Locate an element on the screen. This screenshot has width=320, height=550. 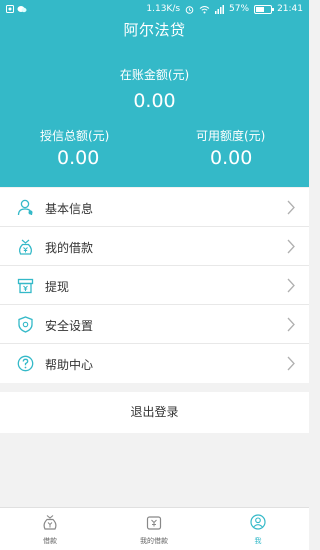
menu-item-withdraw: 提现 is located at coordinates (154, 285).